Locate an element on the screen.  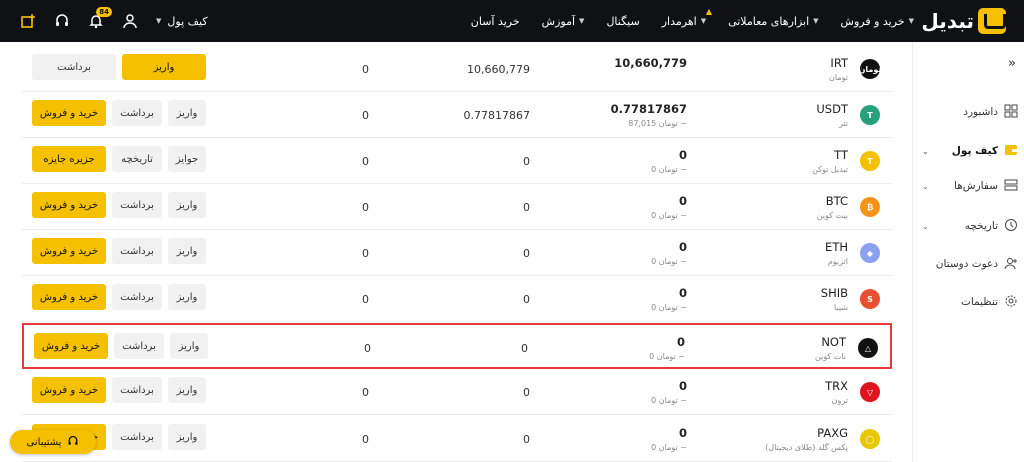
support-button: پشتیبانی is located at coordinates (53, 442).